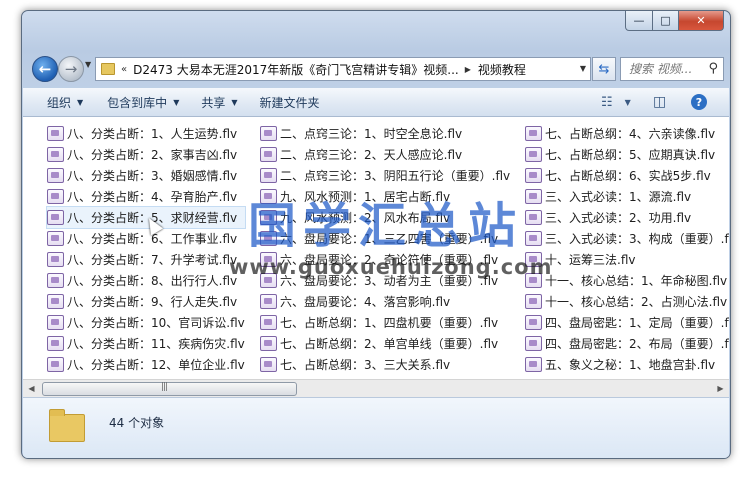 The height and width of the screenshot is (477, 752). I want to click on view-list-icon: ☷, so click(607, 102).